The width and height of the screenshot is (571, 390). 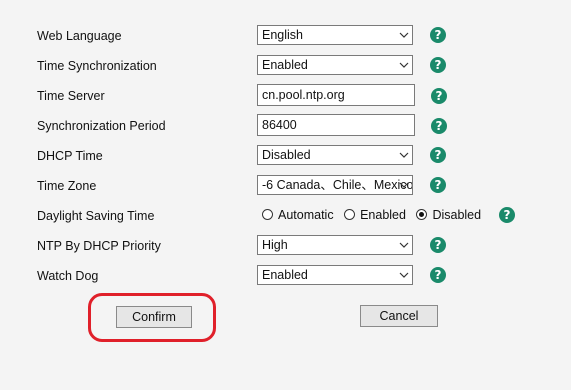 I want to click on ntp-dhcp-priority-select: High, so click(x=335, y=245).